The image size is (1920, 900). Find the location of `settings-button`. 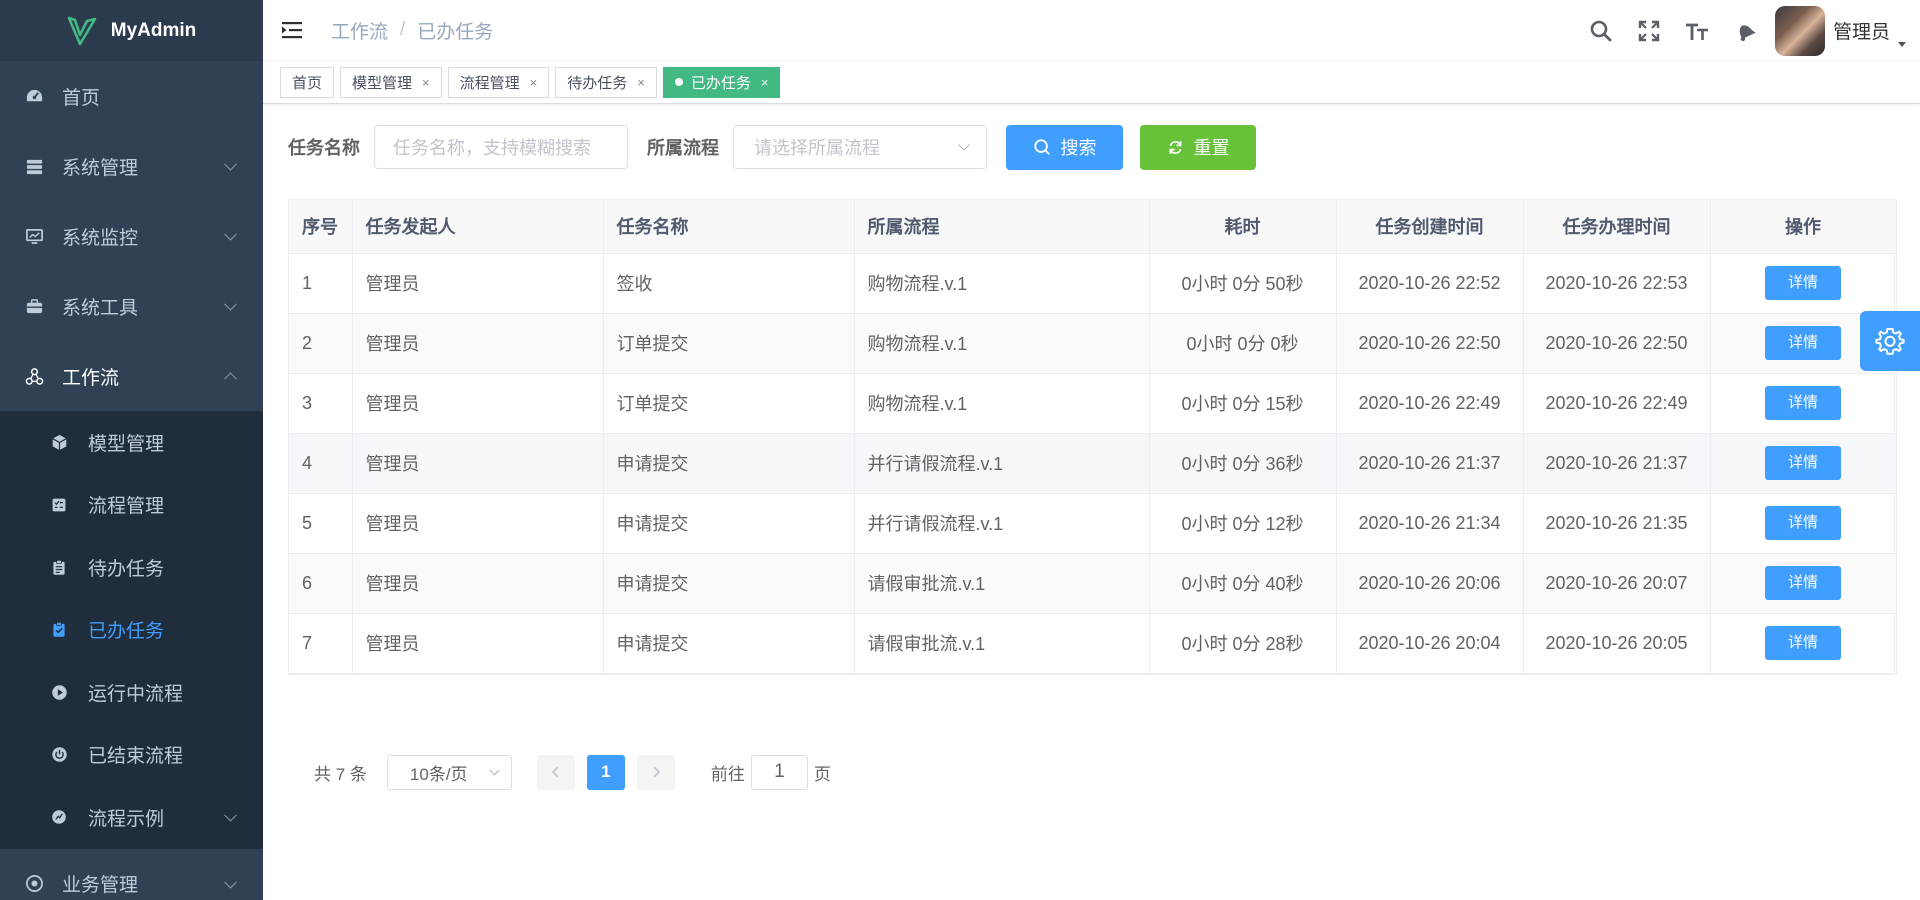

settings-button is located at coordinates (1890, 341).